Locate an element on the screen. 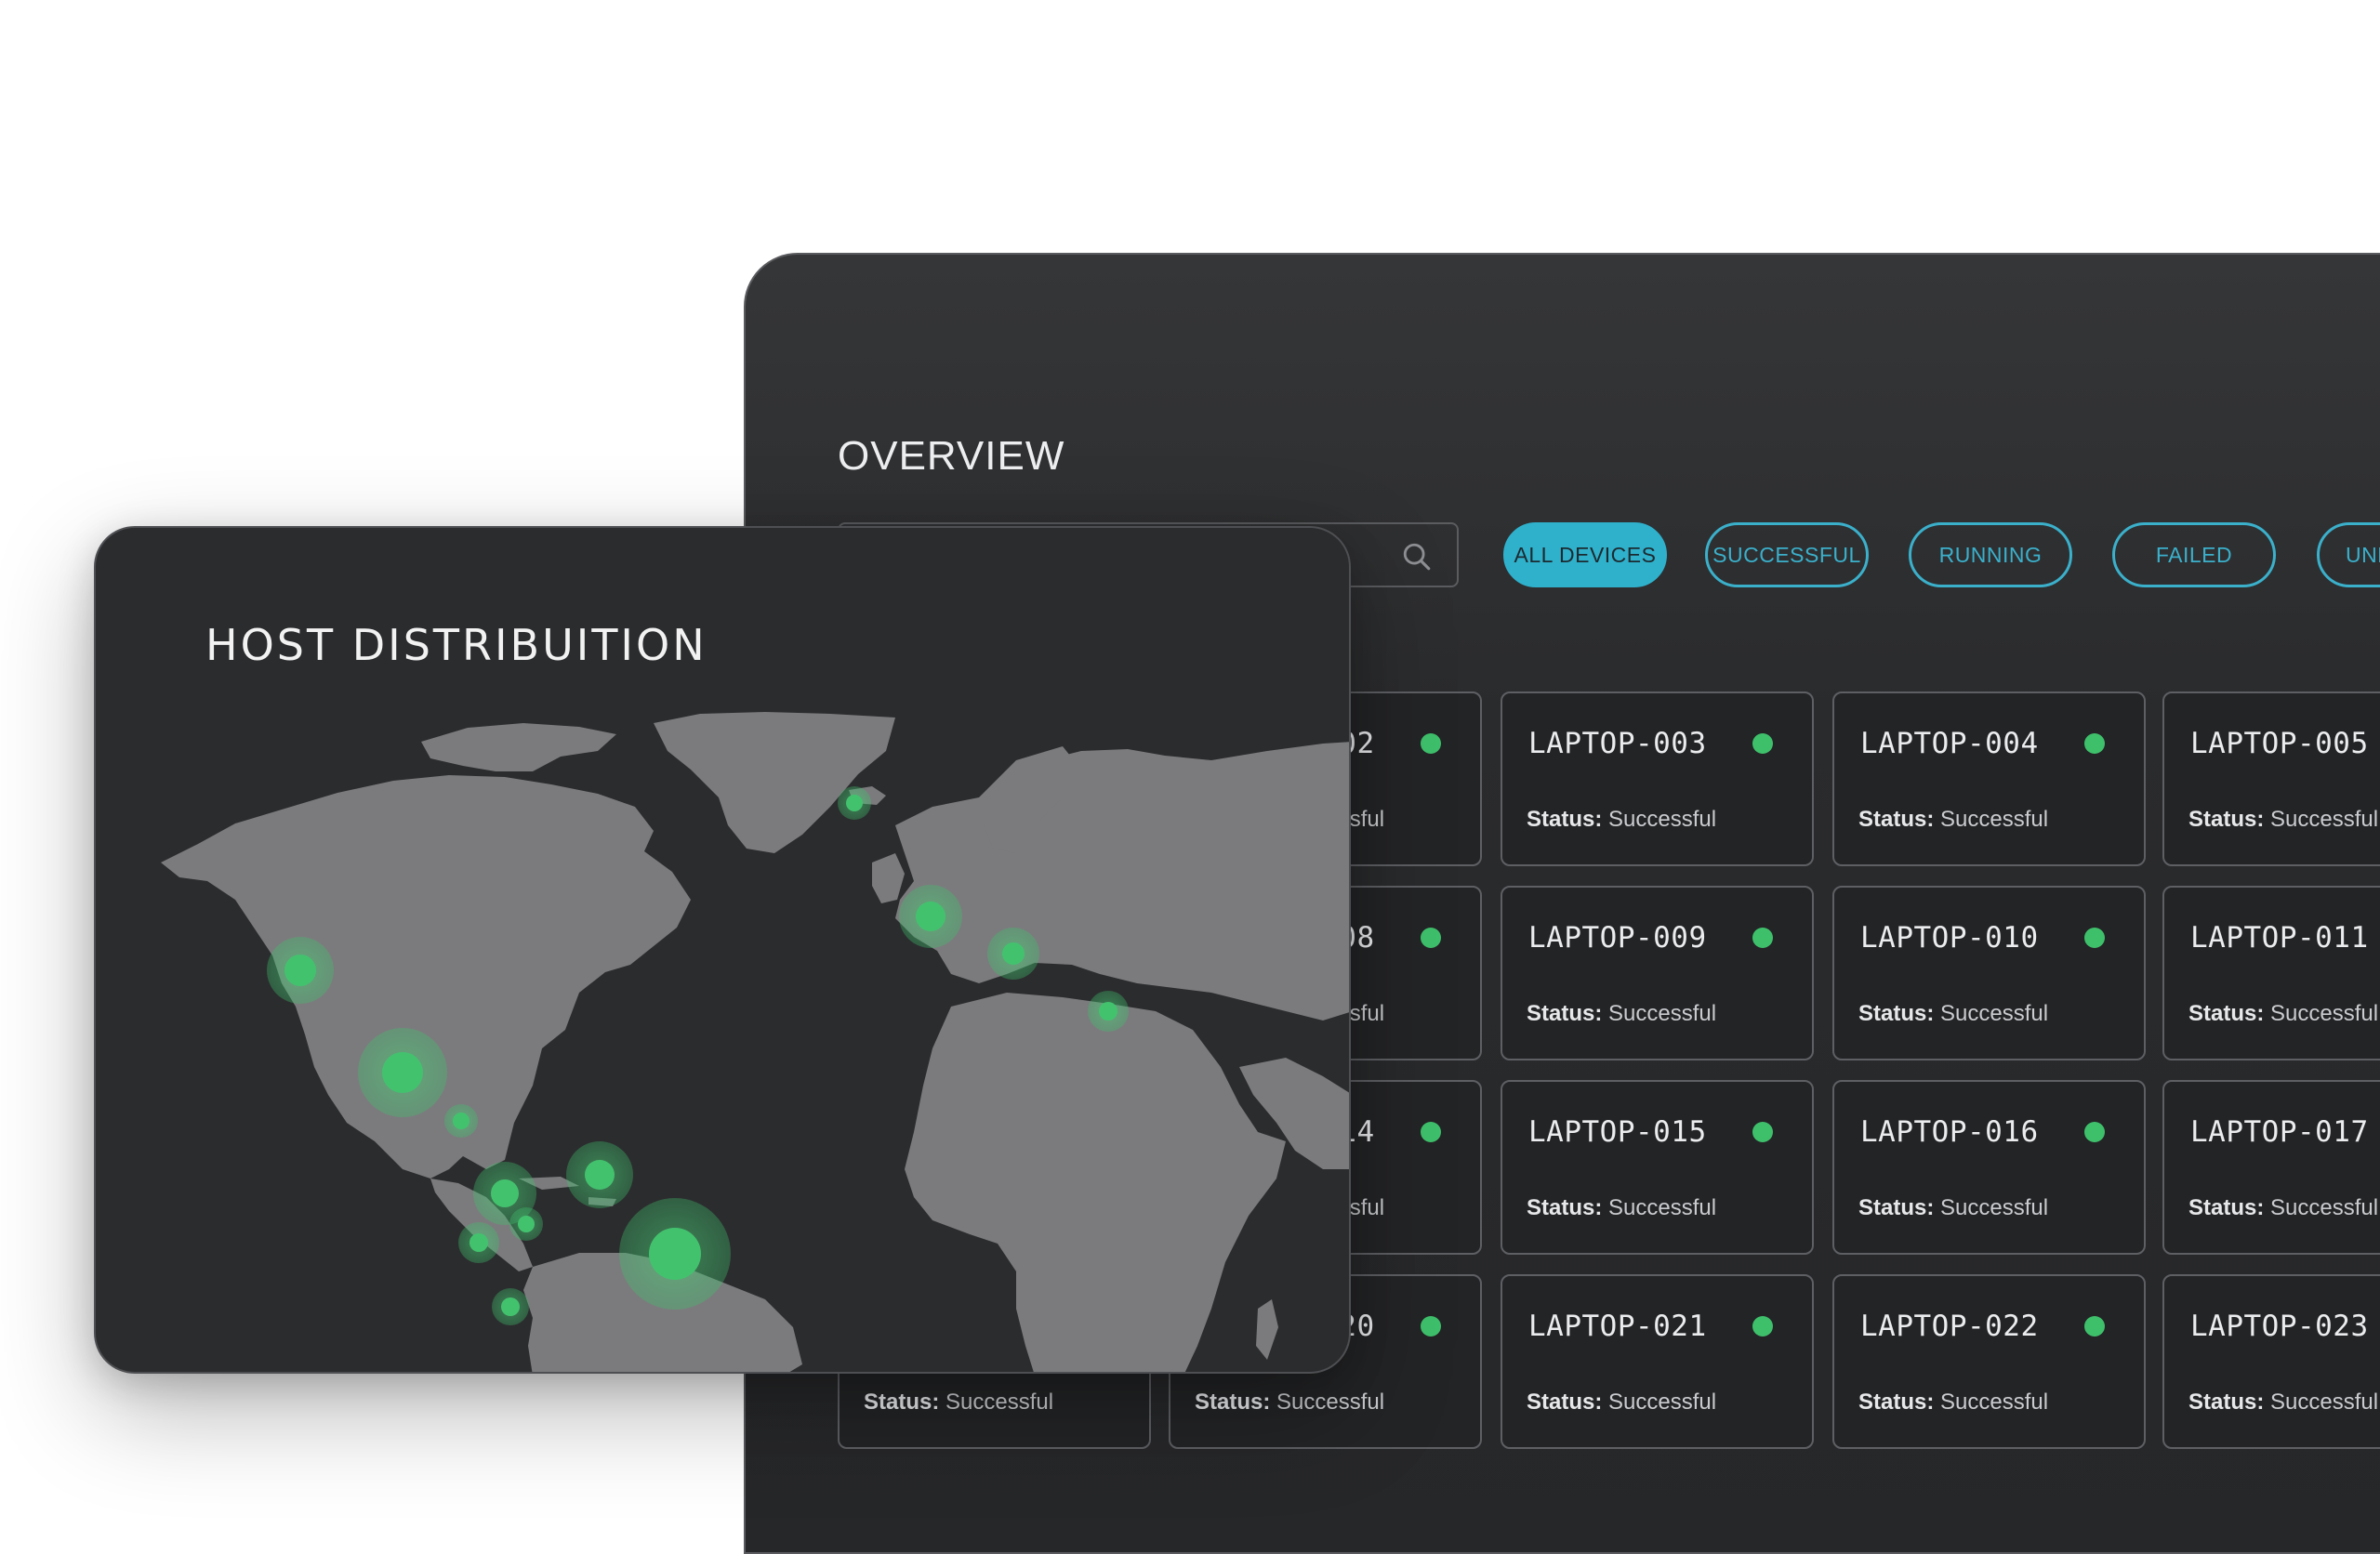 The width and height of the screenshot is (2380, 1554). filter-successful: SUCCESSFUL is located at coordinates (1787, 554).